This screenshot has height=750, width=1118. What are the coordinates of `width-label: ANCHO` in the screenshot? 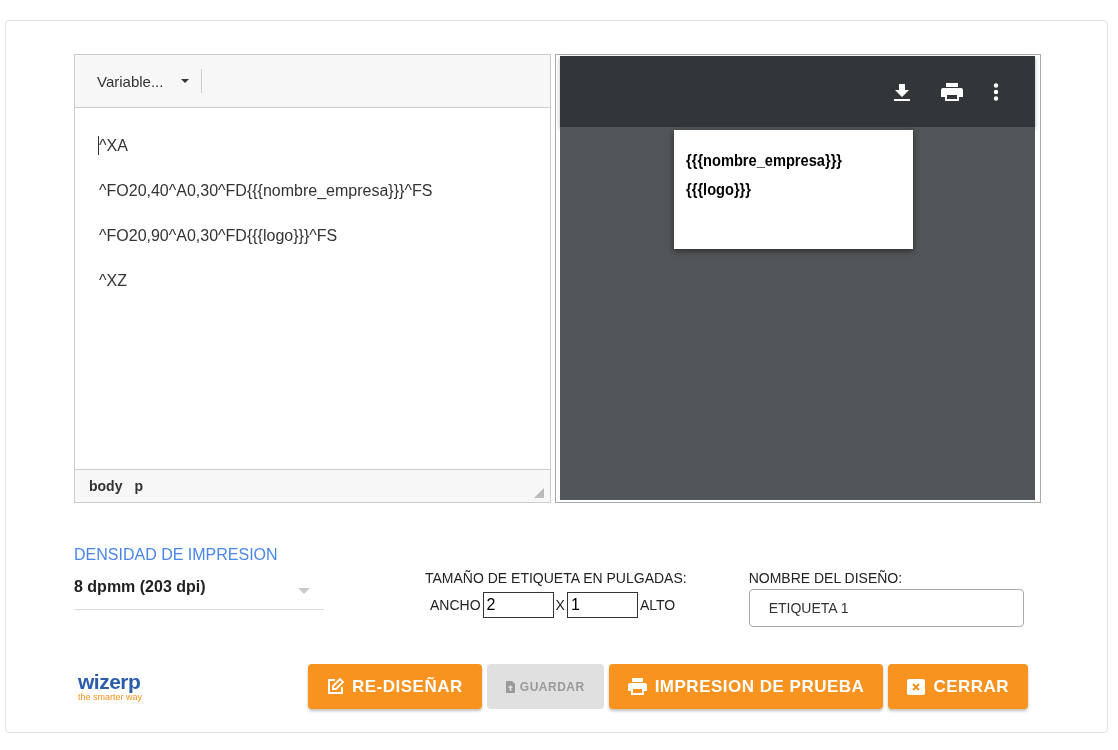 It's located at (455, 605).